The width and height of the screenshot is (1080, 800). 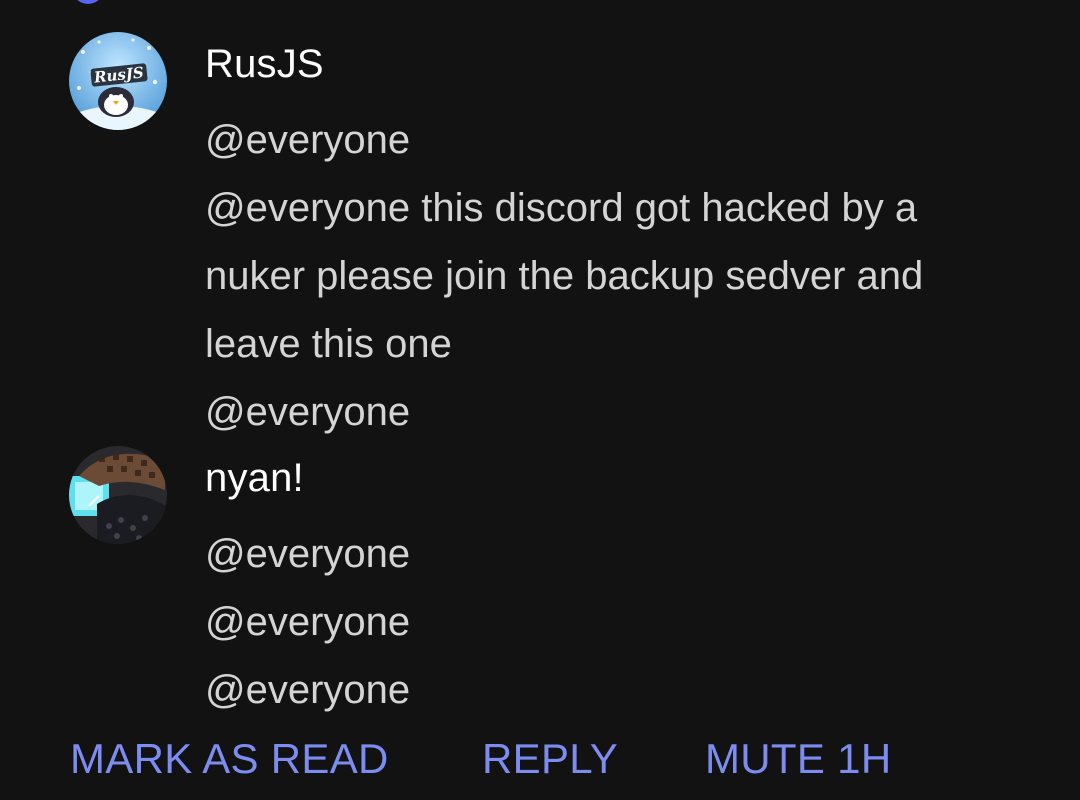 I want to click on reply-button: REPLY, so click(x=550, y=759).